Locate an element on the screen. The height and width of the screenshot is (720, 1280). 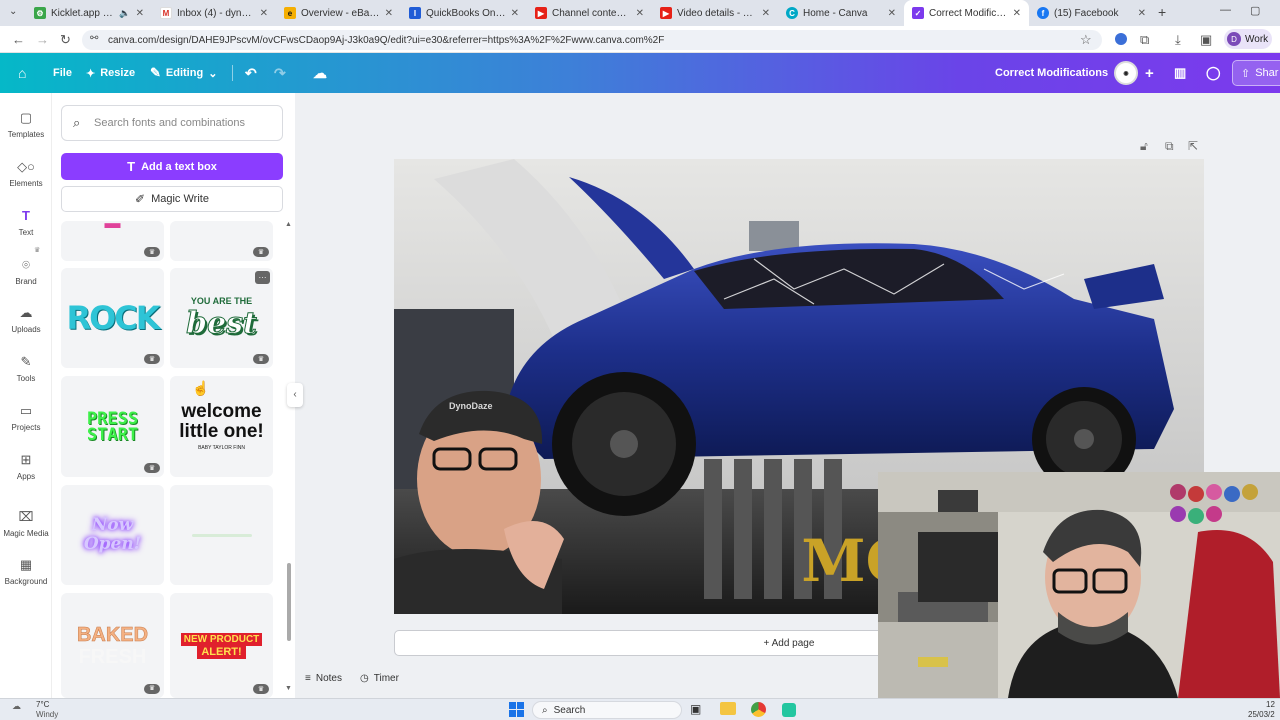
text-style-card-baked-fresh: BAKED FRESH ♛ is located at coordinates (112, 645).